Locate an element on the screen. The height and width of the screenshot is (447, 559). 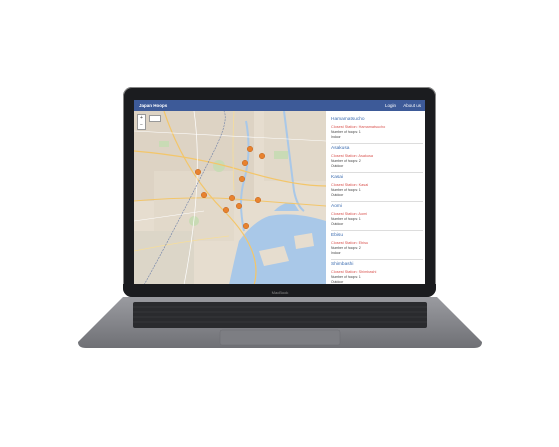
places-list: Hamamatsucho Closest Station is located at coordinates (376, 198).